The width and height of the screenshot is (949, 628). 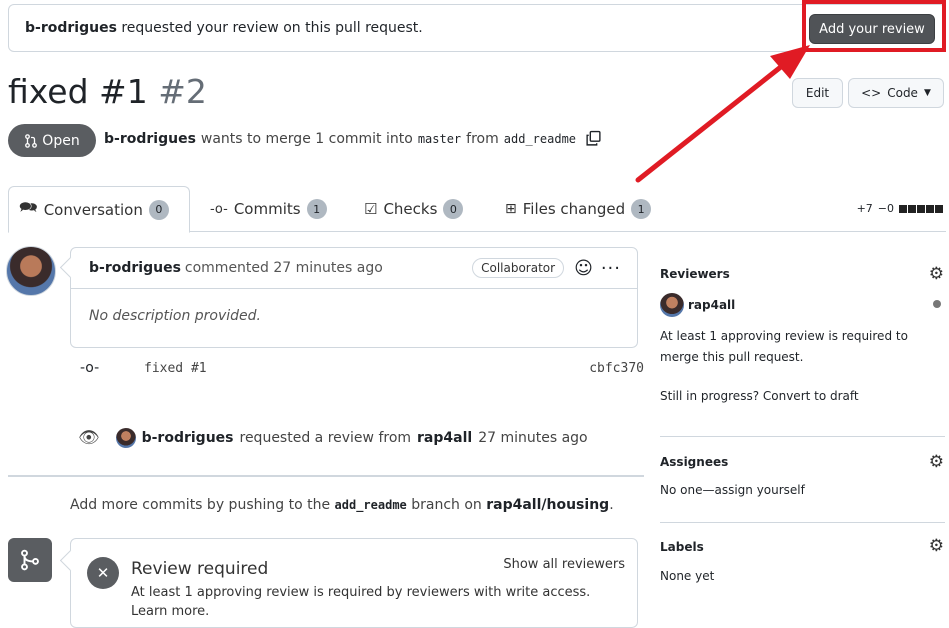 I want to click on add-your-review-button: Add your review, so click(x=872, y=29).